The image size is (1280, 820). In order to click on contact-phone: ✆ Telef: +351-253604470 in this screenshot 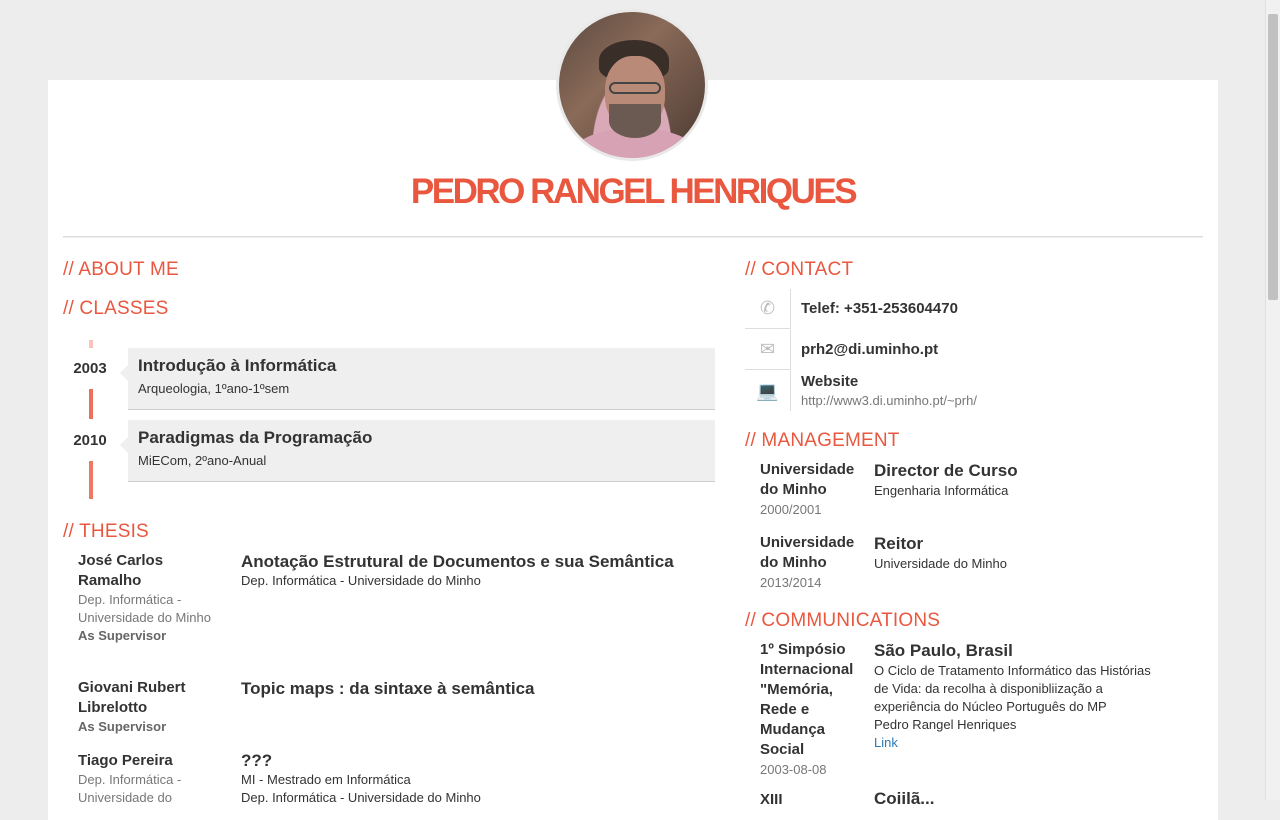, I will do `click(975, 309)`.